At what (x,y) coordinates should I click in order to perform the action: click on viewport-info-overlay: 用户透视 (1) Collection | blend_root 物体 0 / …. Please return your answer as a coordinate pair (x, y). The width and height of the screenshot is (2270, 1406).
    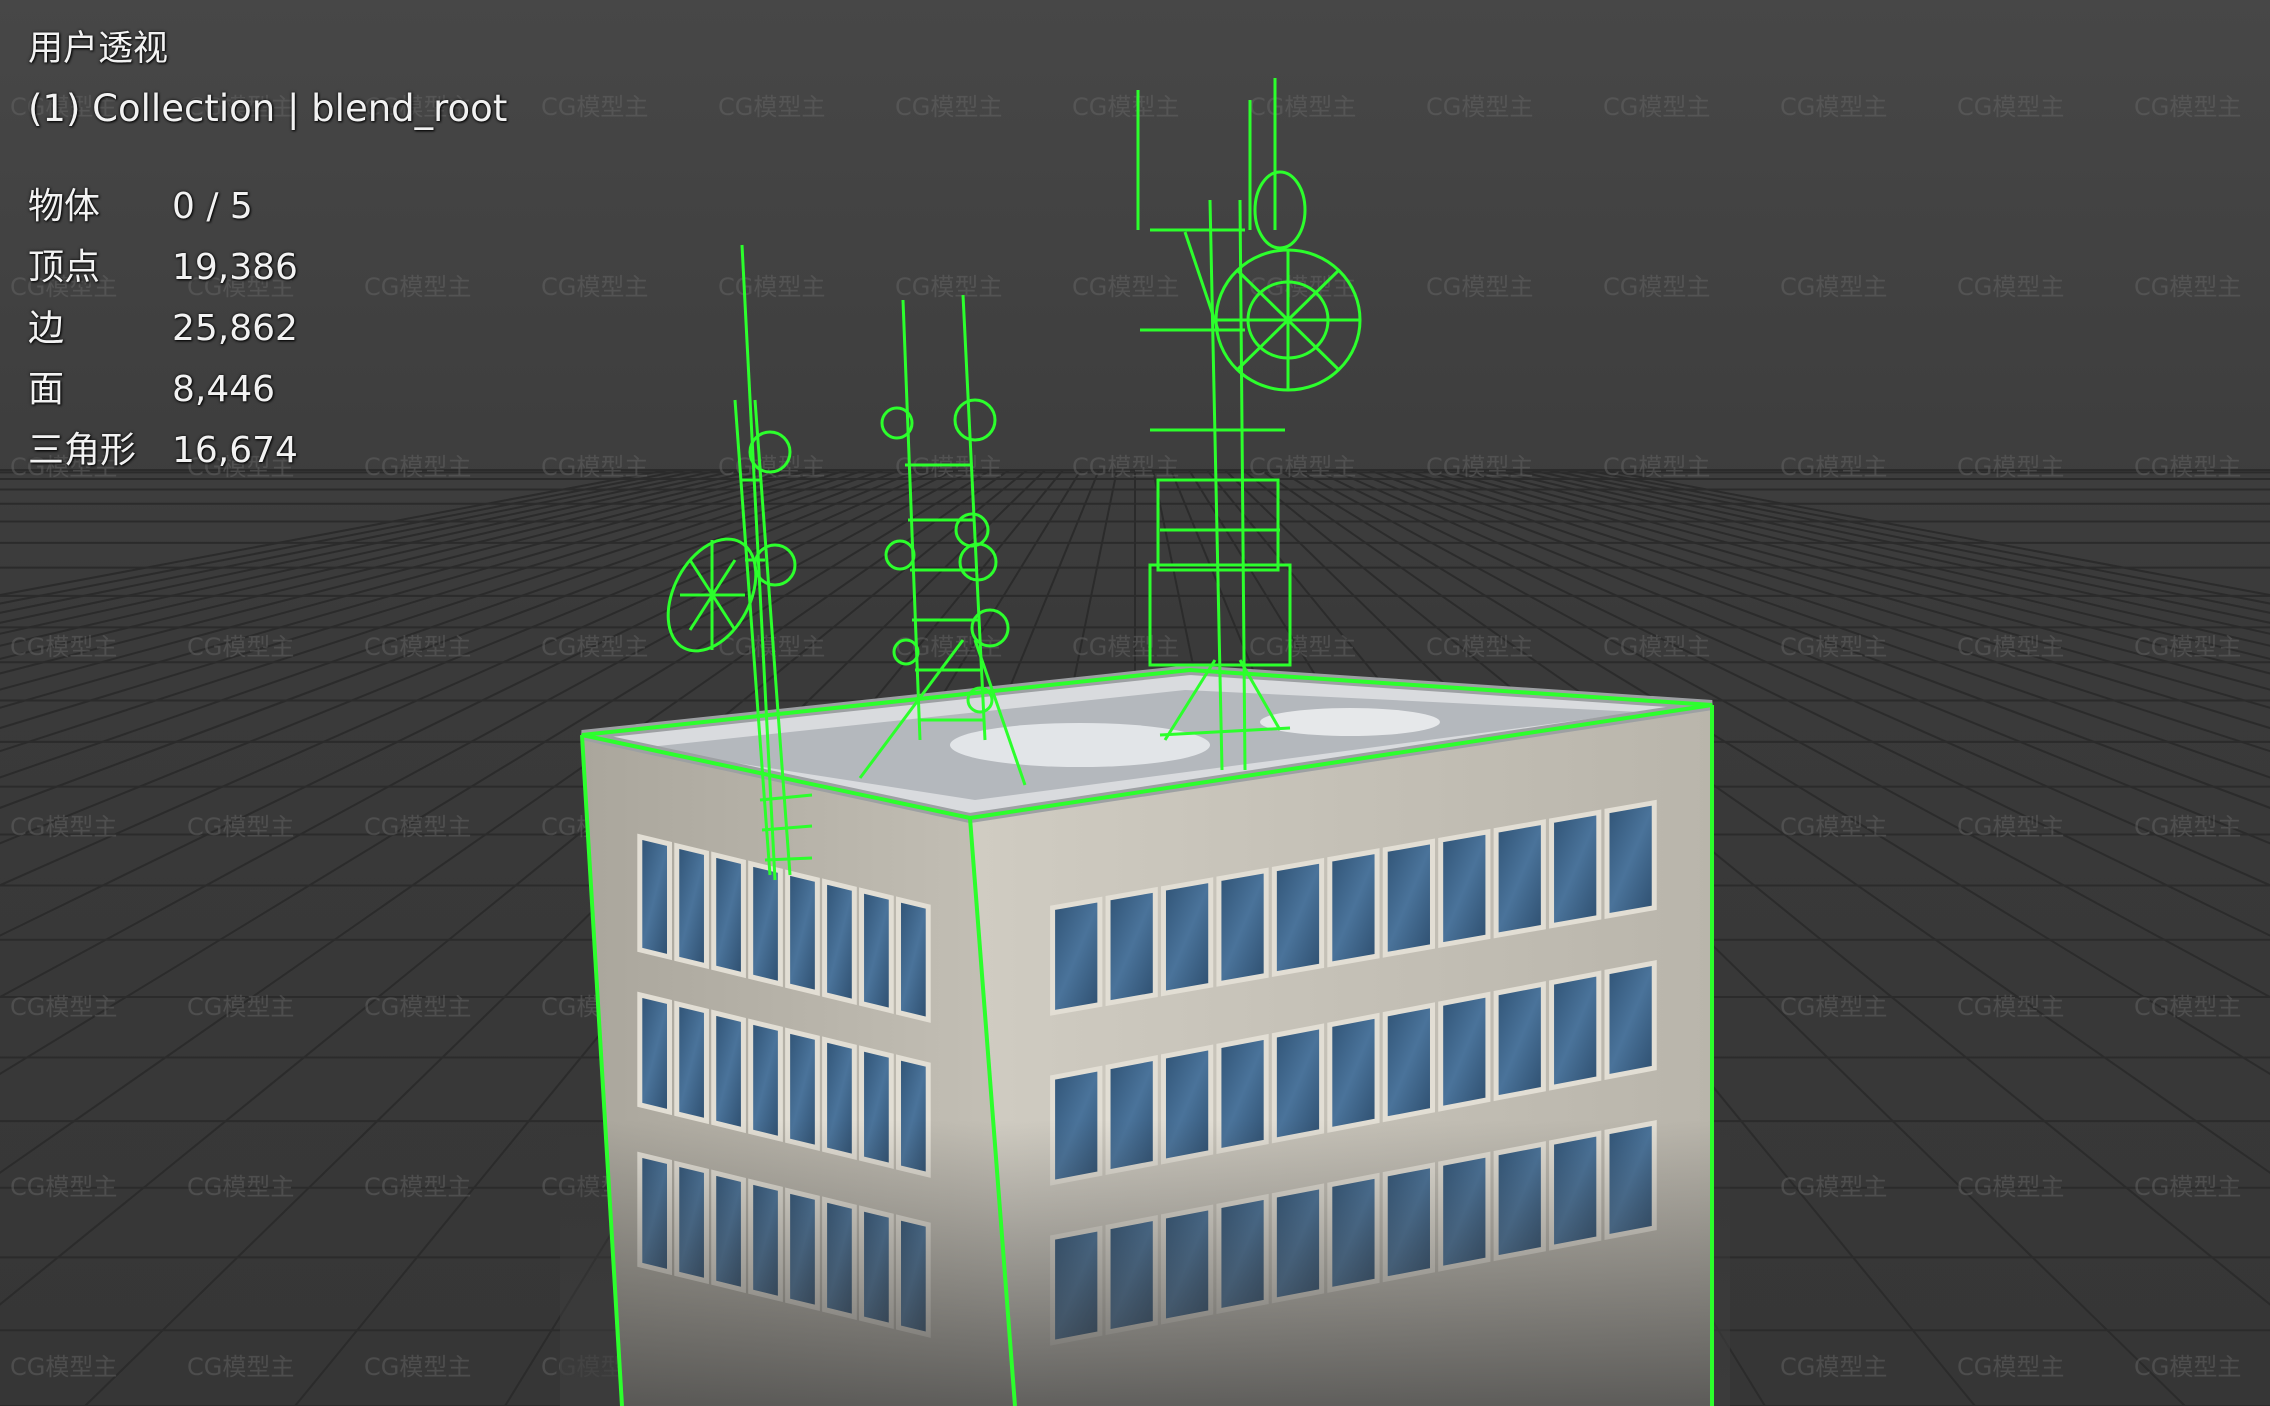
    Looking at the image, I should click on (267, 251).